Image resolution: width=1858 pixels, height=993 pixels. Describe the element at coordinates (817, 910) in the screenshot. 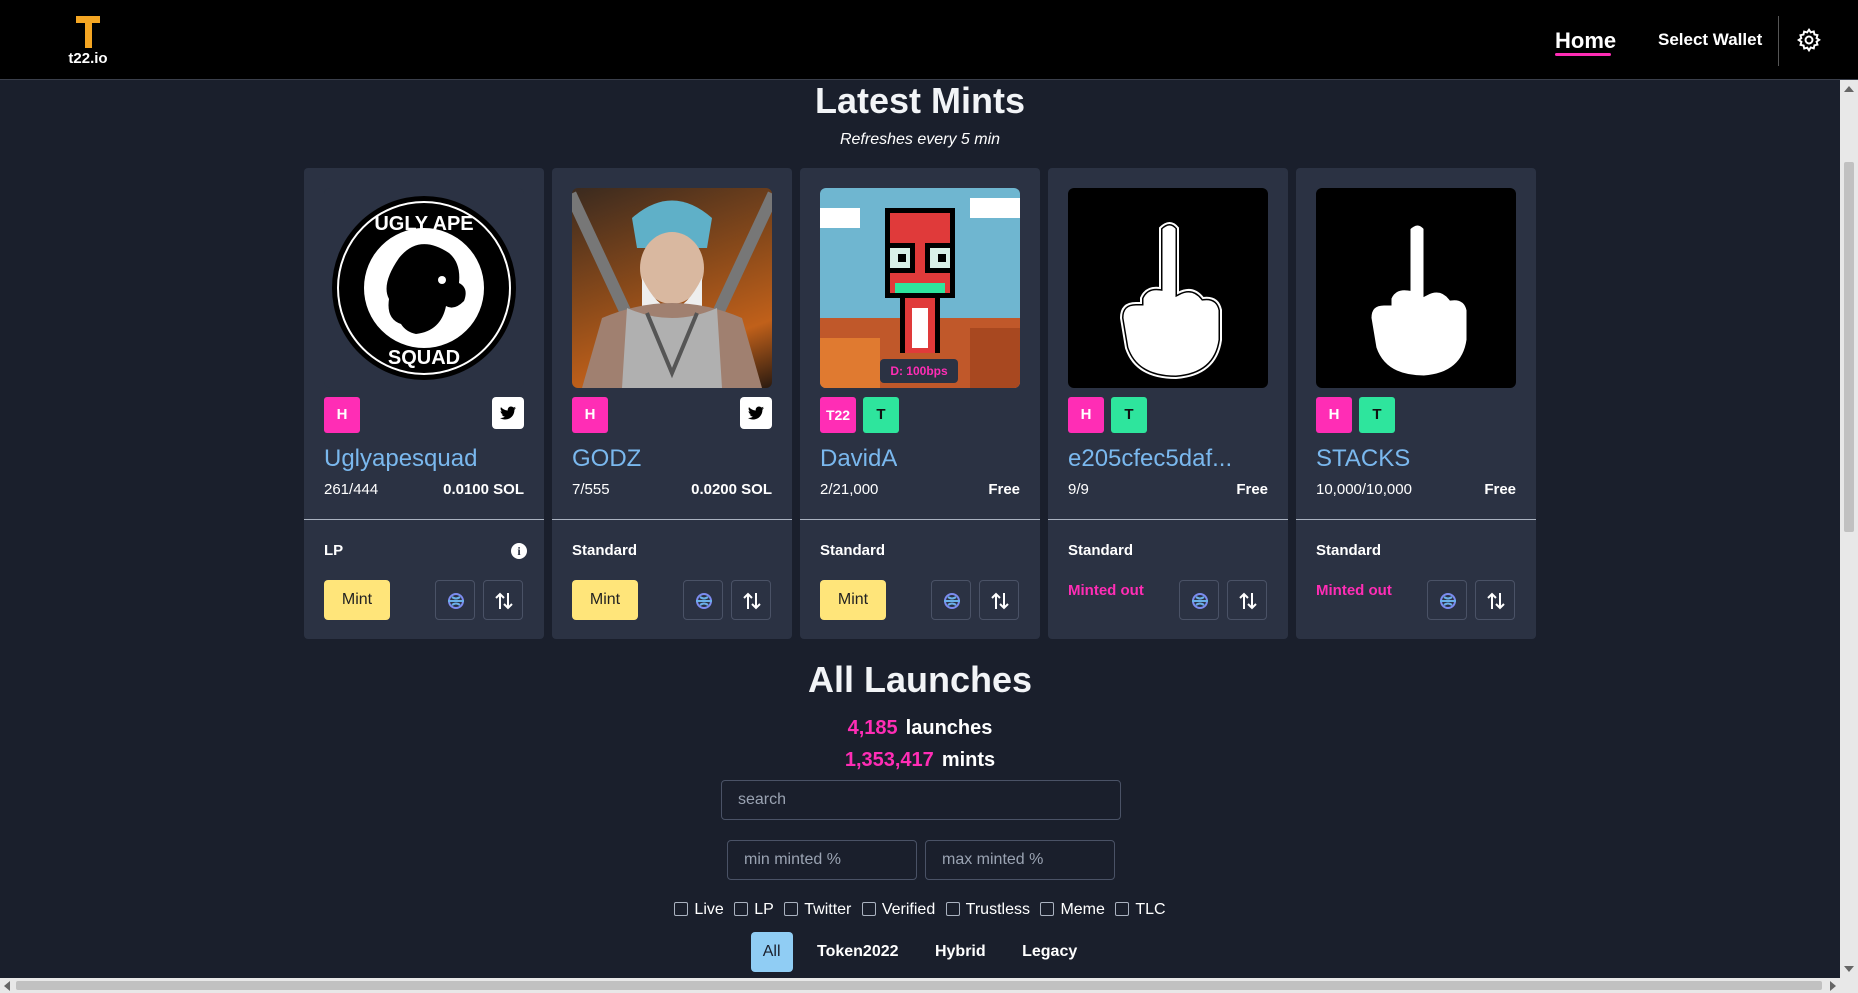

I see `filter-twitter: Twitter` at that location.